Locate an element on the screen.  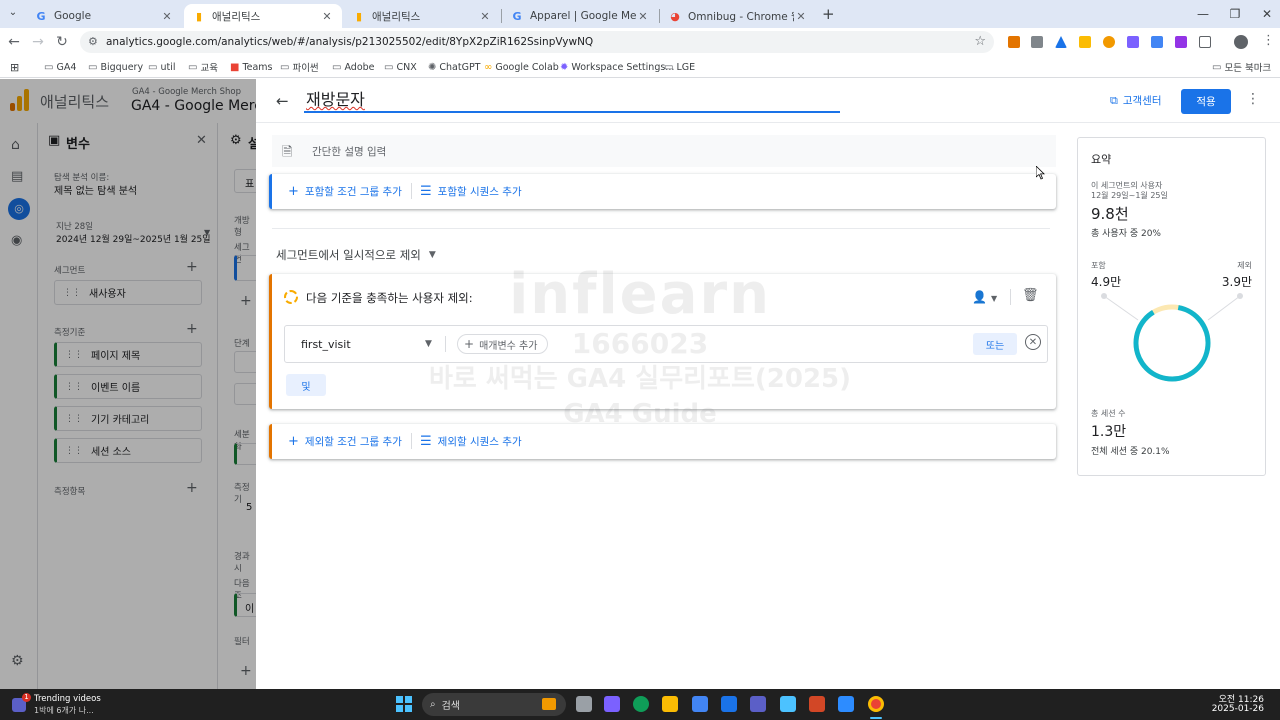
copilot-icon is located at coordinates (612, 704).